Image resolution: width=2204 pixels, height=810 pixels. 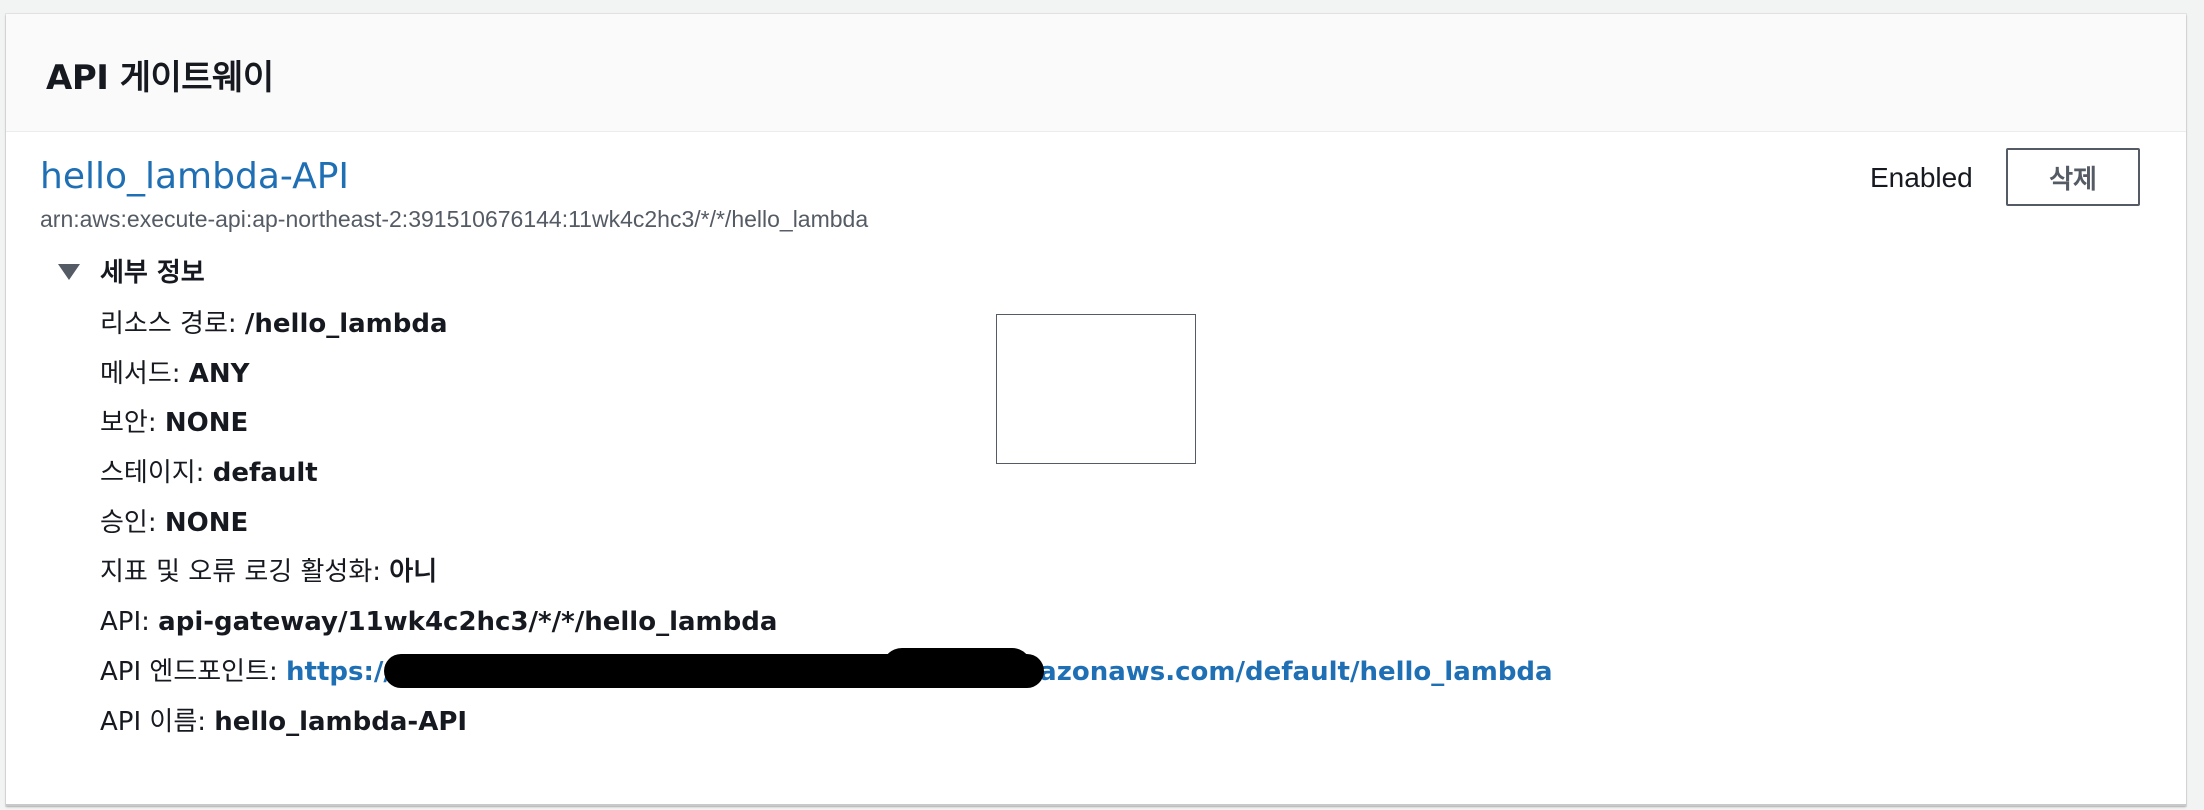 What do you see at coordinates (69, 271) in the screenshot?
I see `caret-down-icon` at bounding box center [69, 271].